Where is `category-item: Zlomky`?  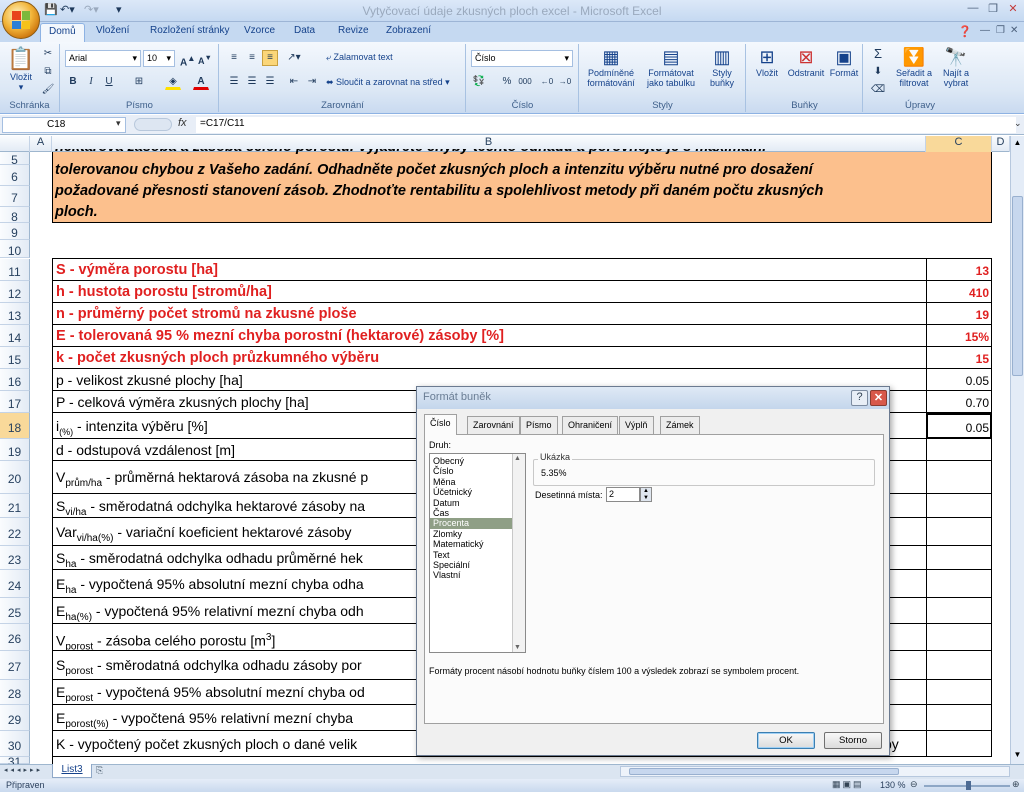 category-item: Zlomky is located at coordinates (471, 534).